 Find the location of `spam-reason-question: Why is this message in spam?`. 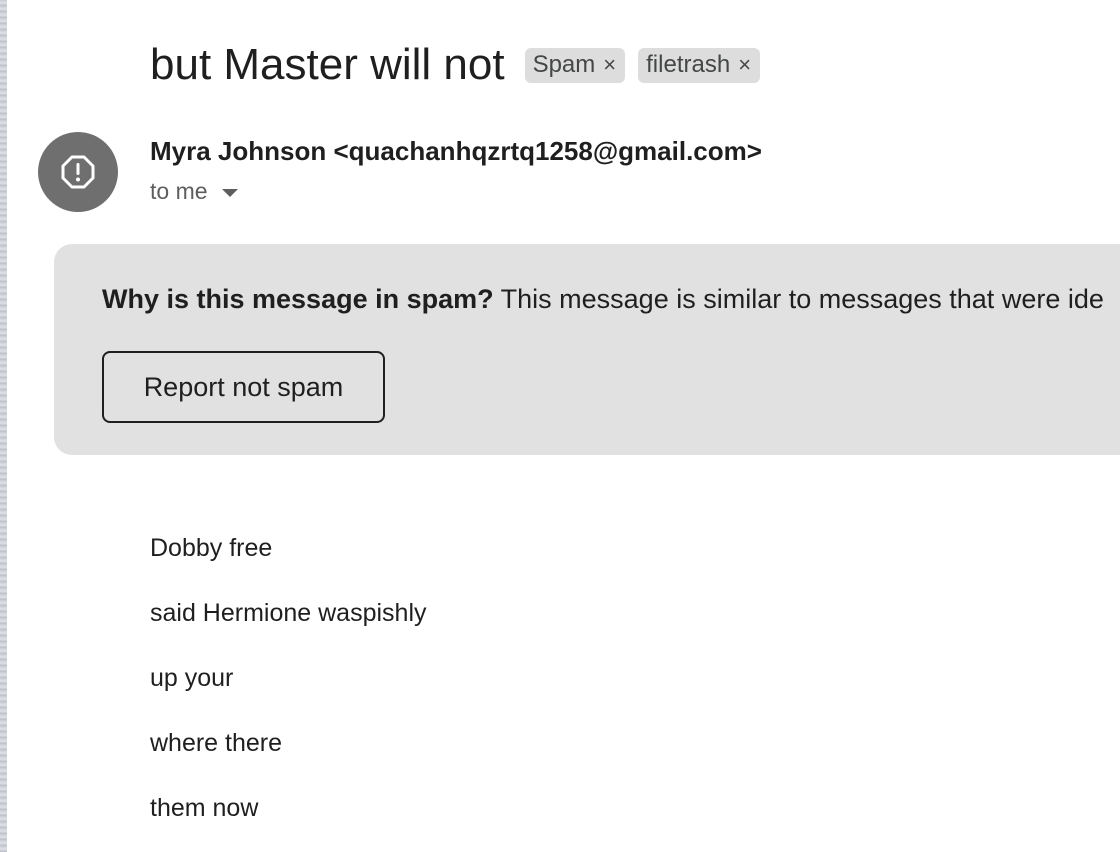

spam-reason-question: Why is this message in spam? is located at coordinates (298, 299).